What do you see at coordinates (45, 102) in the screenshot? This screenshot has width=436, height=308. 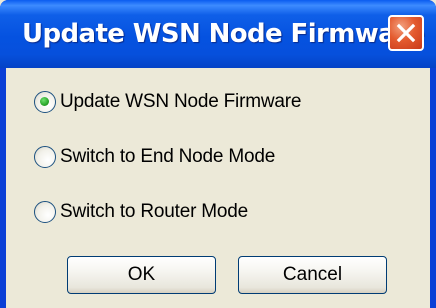 I see `radio-update-firmware` at bounding box center [45, 102].